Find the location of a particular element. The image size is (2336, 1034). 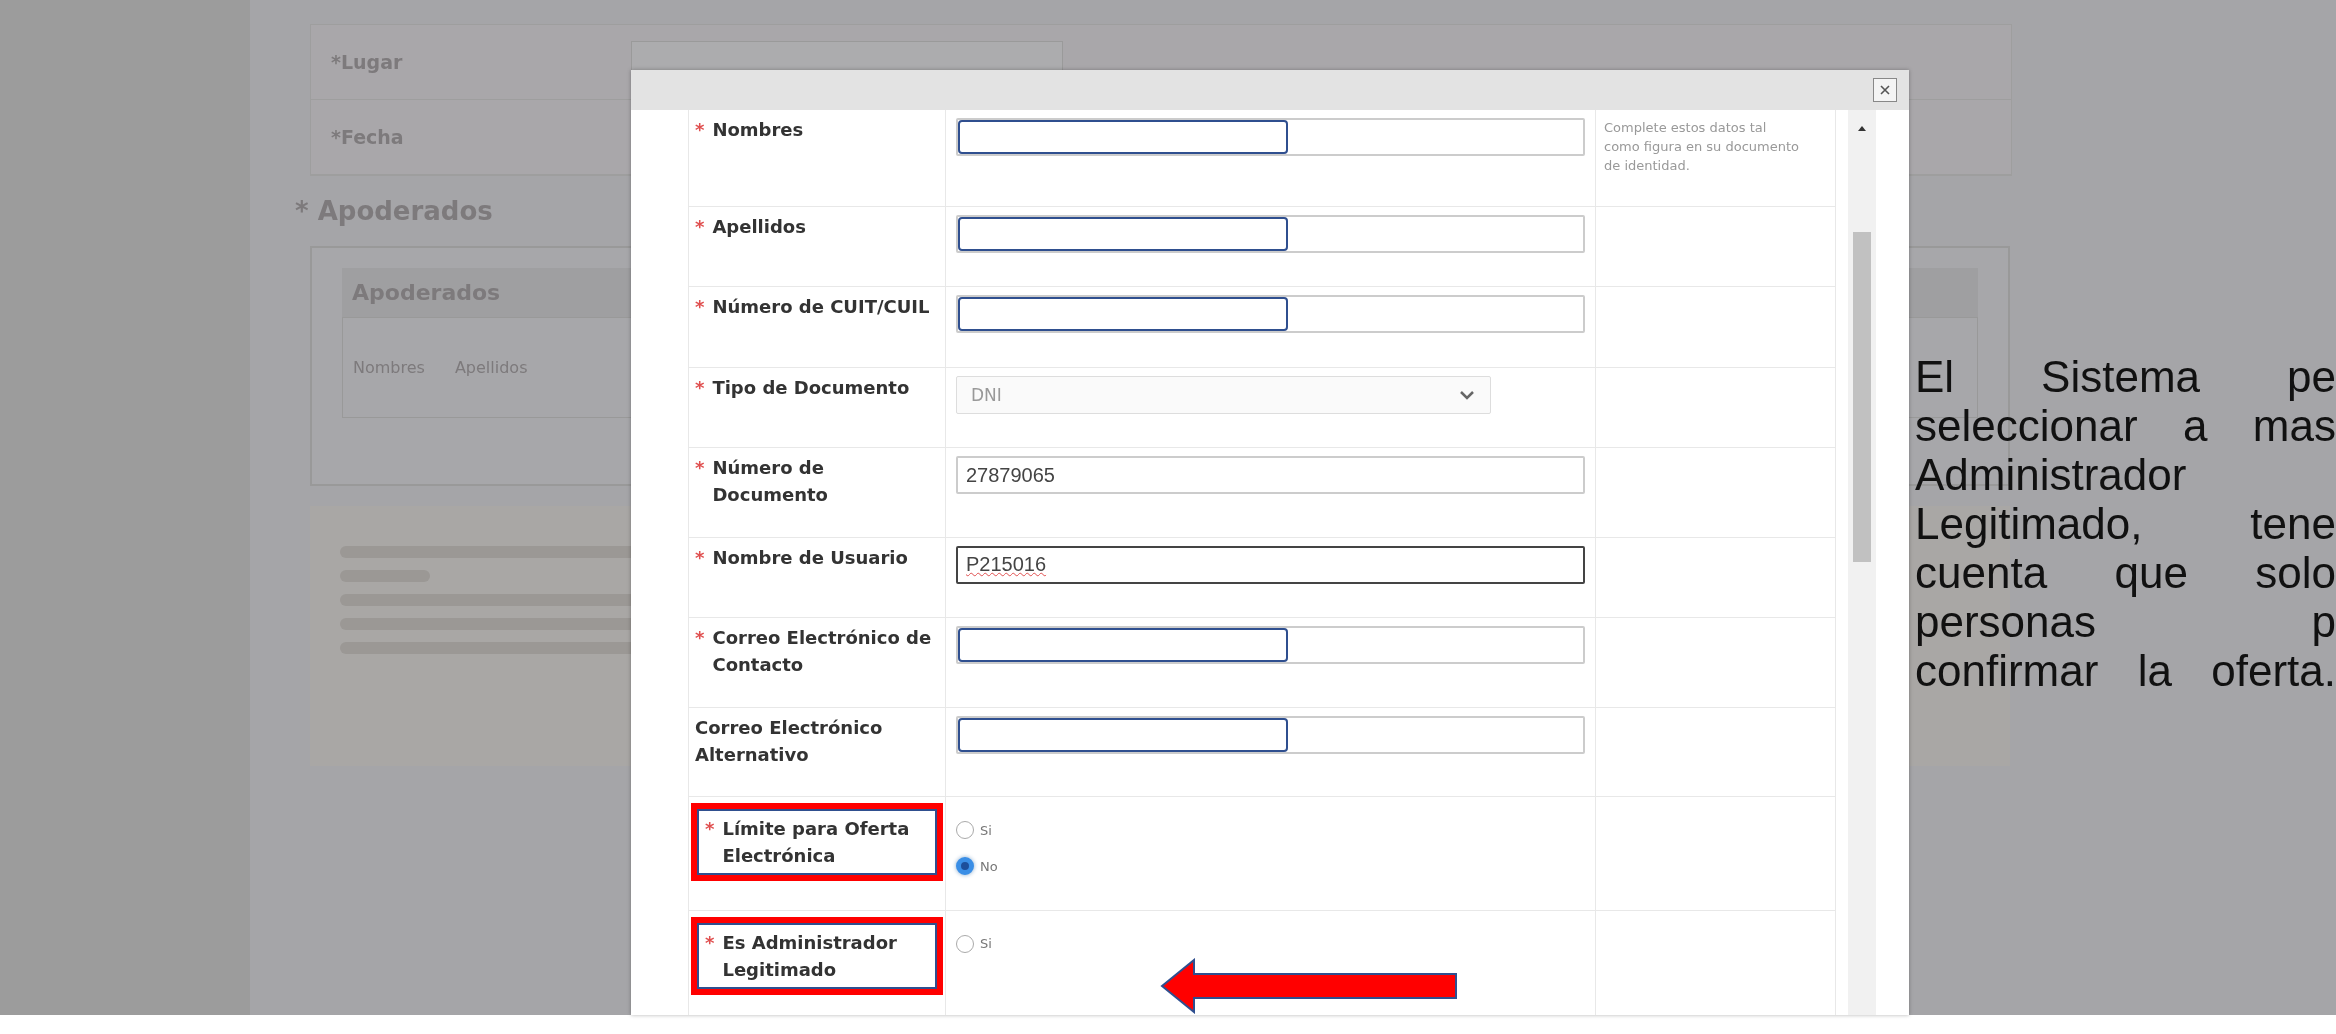

field-label: Es Administrador Legitimado is located at coordinates (810, 956).